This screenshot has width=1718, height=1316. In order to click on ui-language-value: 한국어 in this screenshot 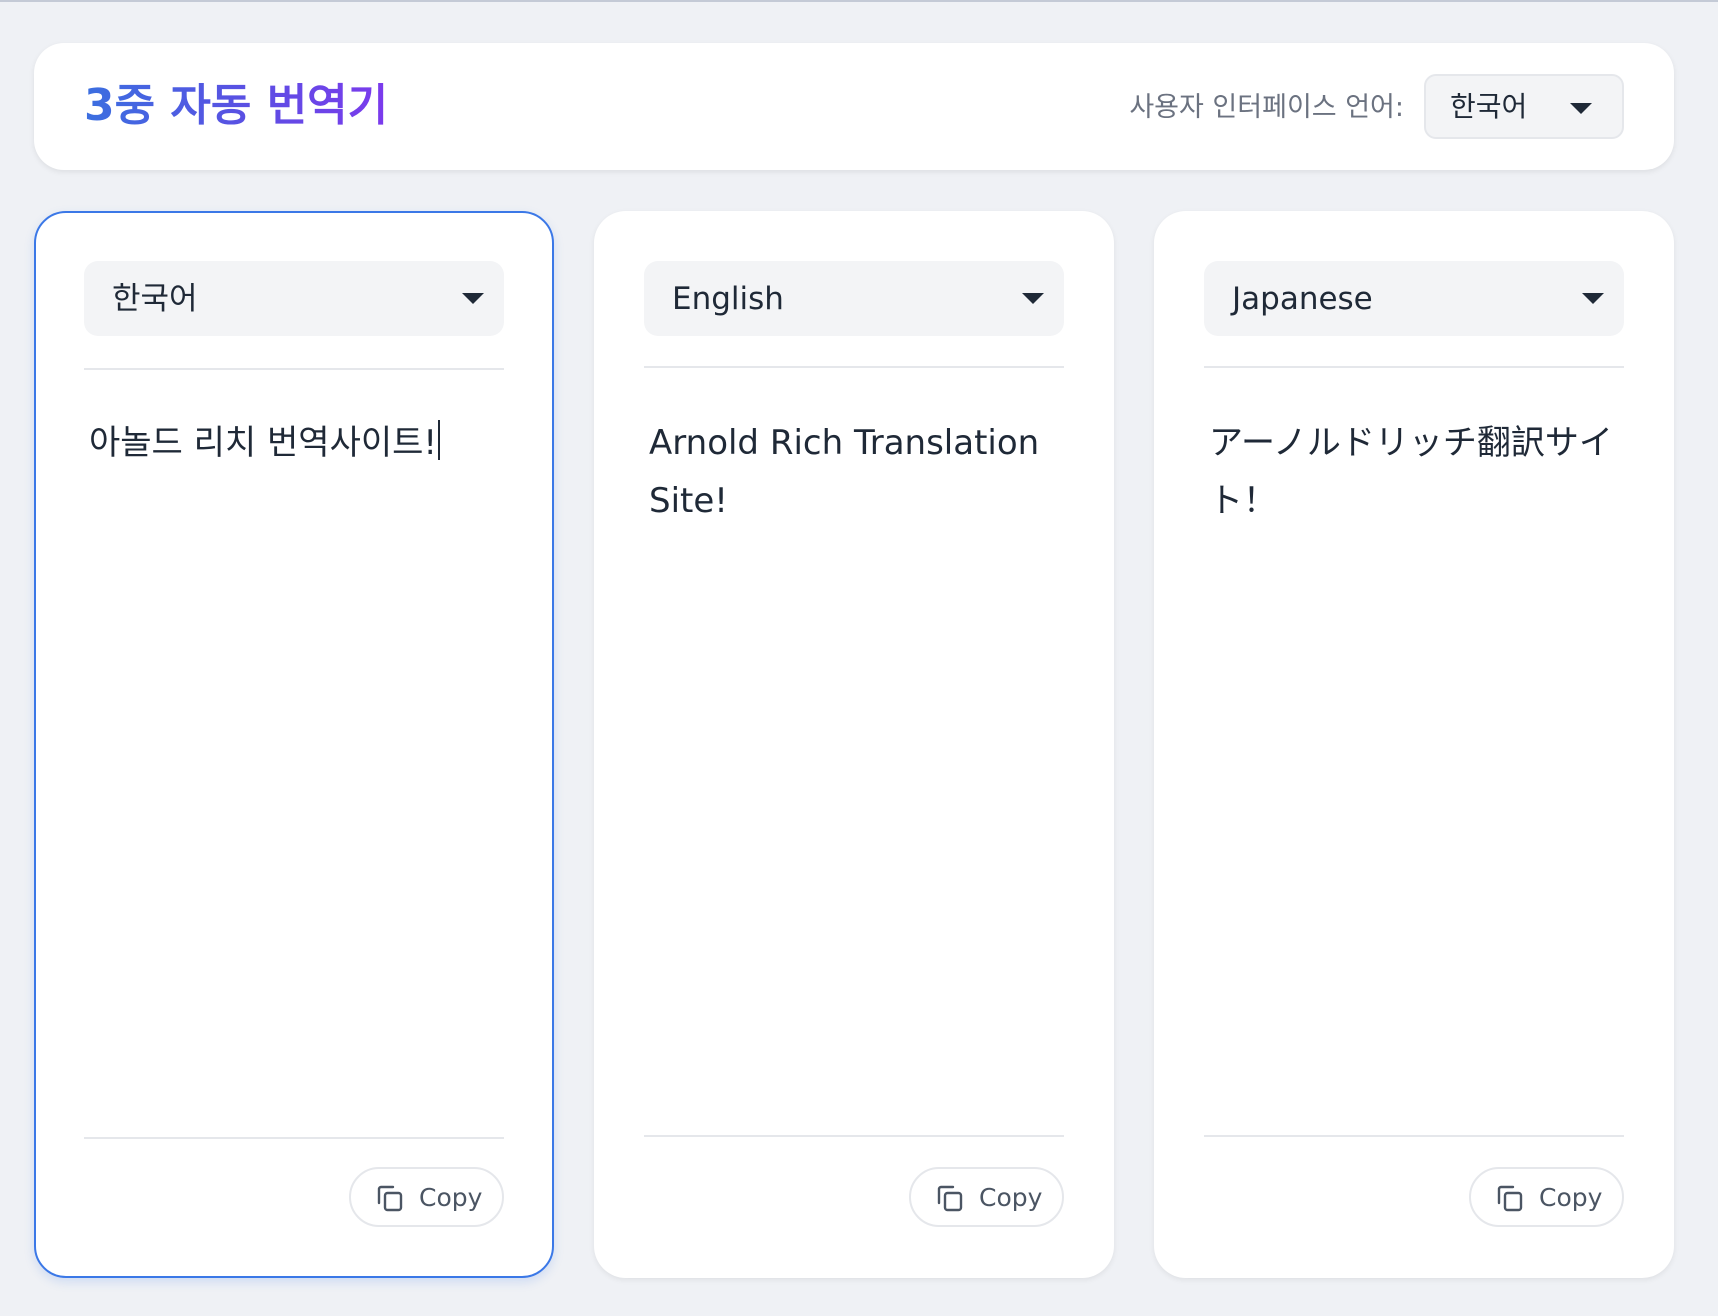, I will do `click(1489, 106)`.